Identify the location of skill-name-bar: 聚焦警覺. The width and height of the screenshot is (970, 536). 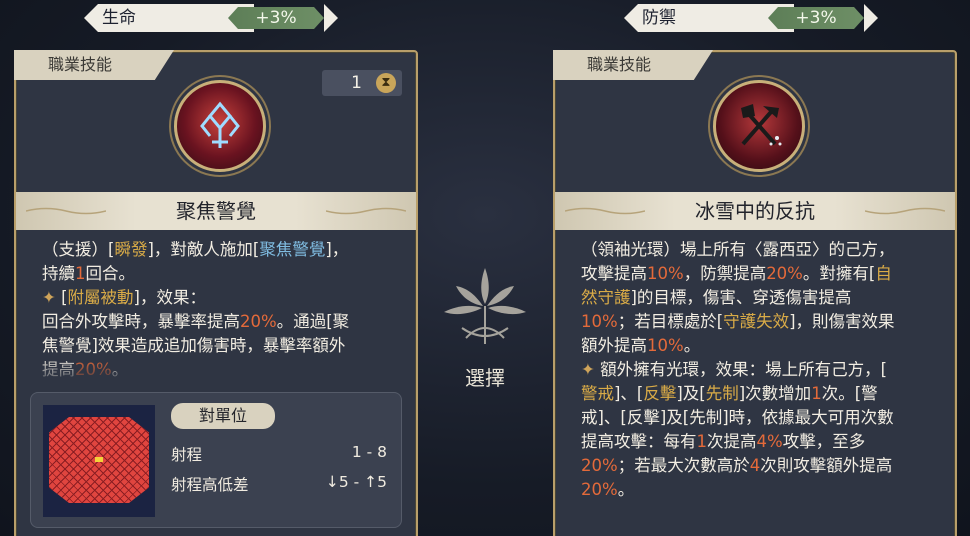
(216, 211).